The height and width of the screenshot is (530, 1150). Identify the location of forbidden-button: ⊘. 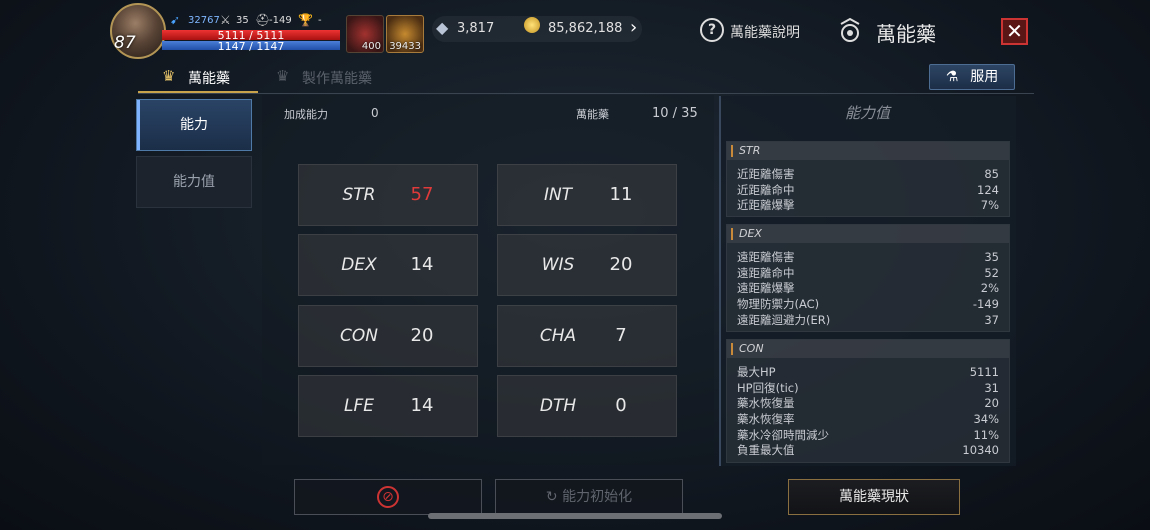
(388, 497).